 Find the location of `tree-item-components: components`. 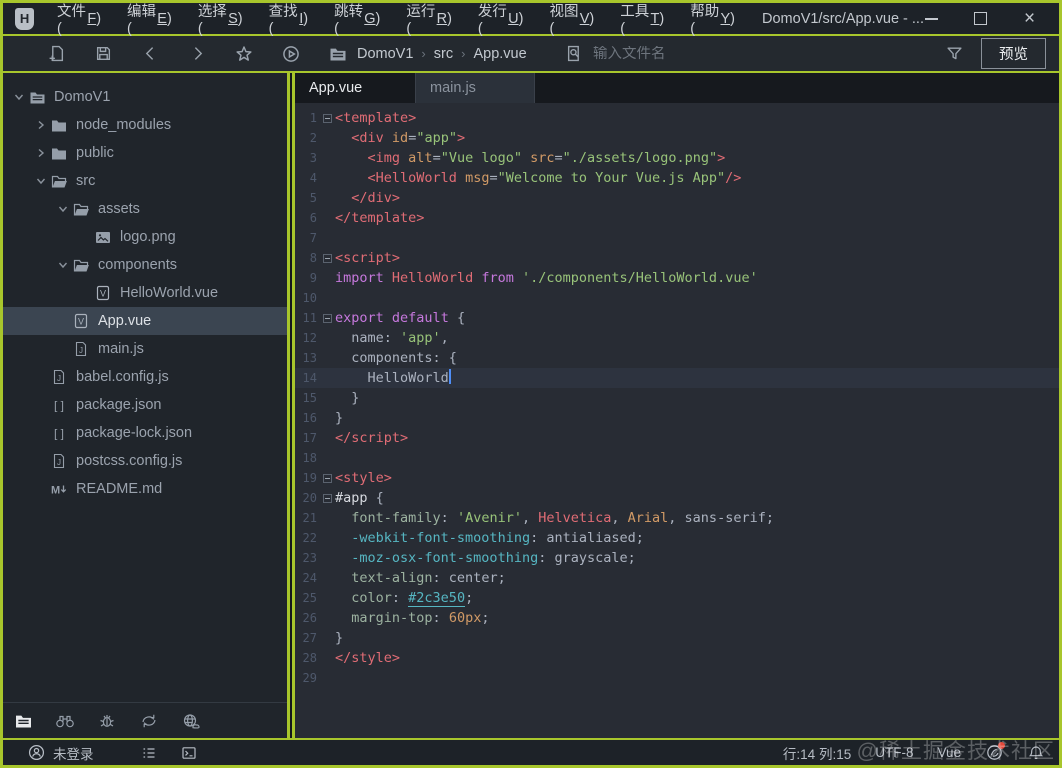

tree-item-components: components is located at coordinates (145, 265).